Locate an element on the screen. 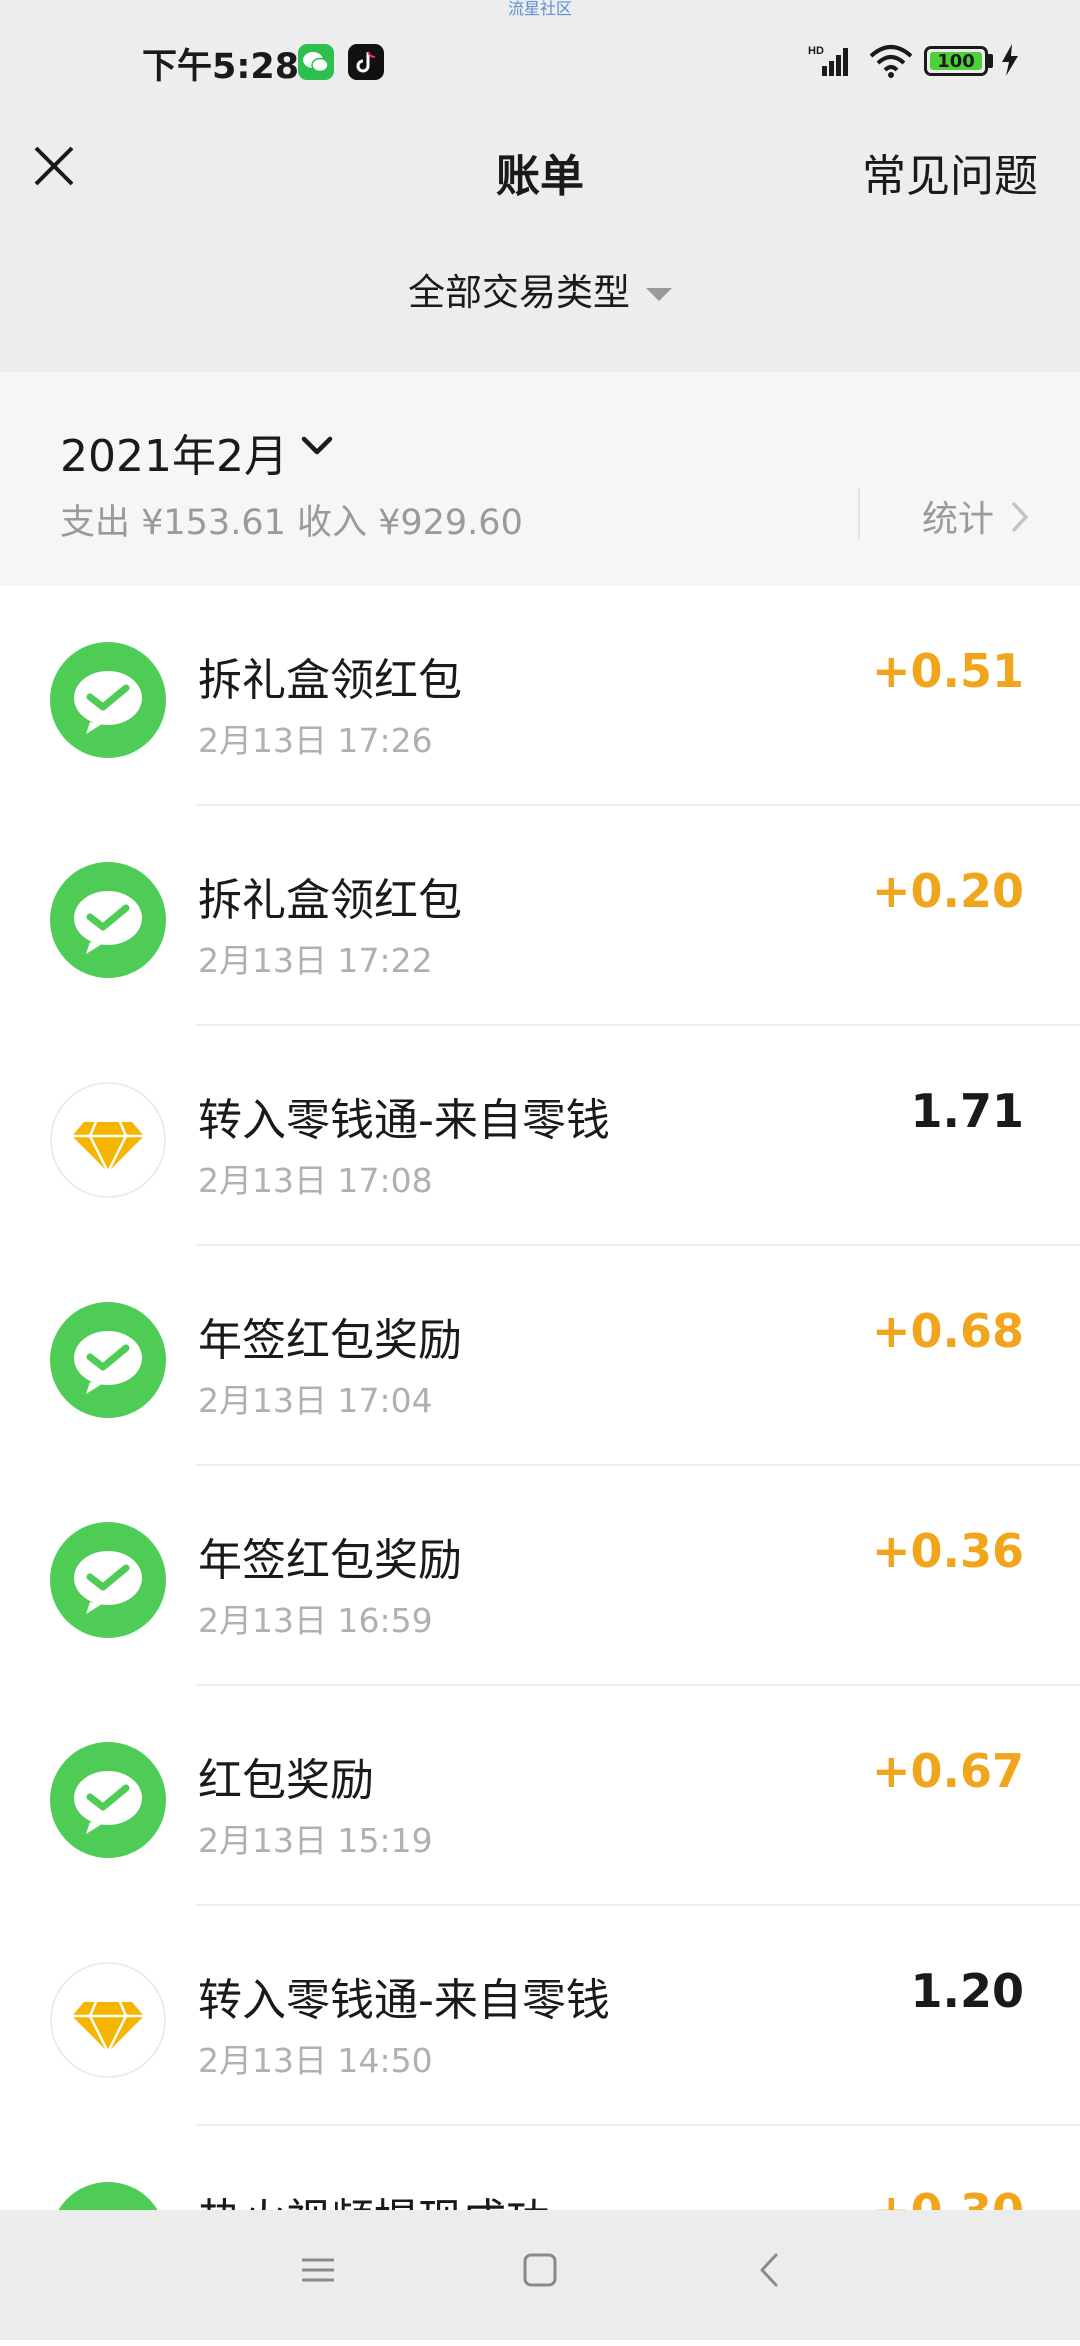 Image resolution: width=1080 pixels, height=2346 pixels. transaction-item: 转入零钱通-来自零钱 2月13日 17:08 1.71 is located at coordinates (540, 1136).